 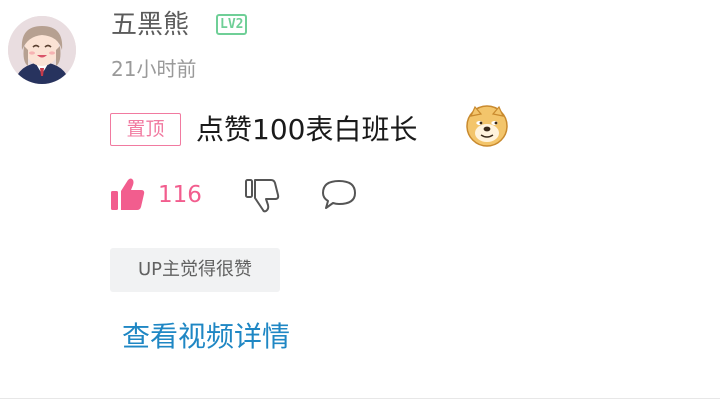 I want to click on divider, so click(x=360, y=398).